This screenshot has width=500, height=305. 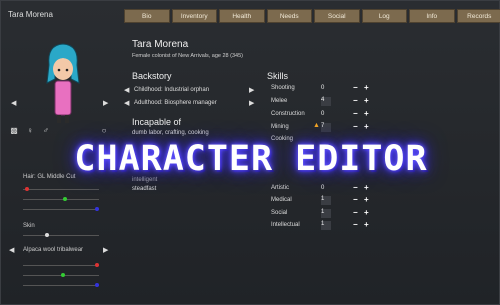 I want to click on skill-medical-plus: +, so click(x=366, y=199).